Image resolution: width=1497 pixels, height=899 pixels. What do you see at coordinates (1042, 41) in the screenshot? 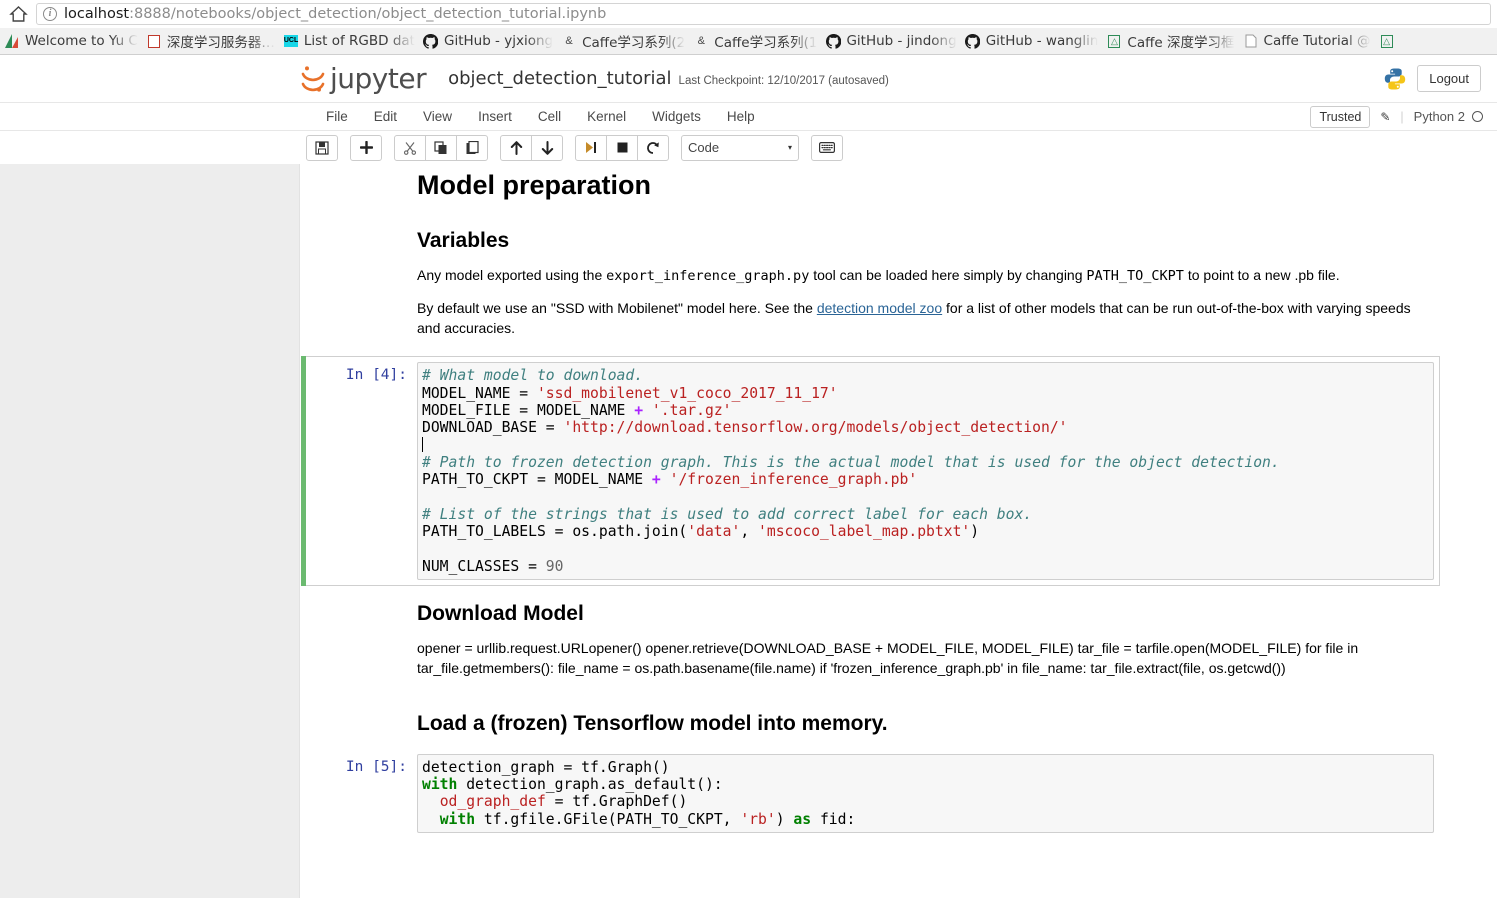
I see `bookmark-label: GitHub - wanglin` at bounding box center [1042, 41].